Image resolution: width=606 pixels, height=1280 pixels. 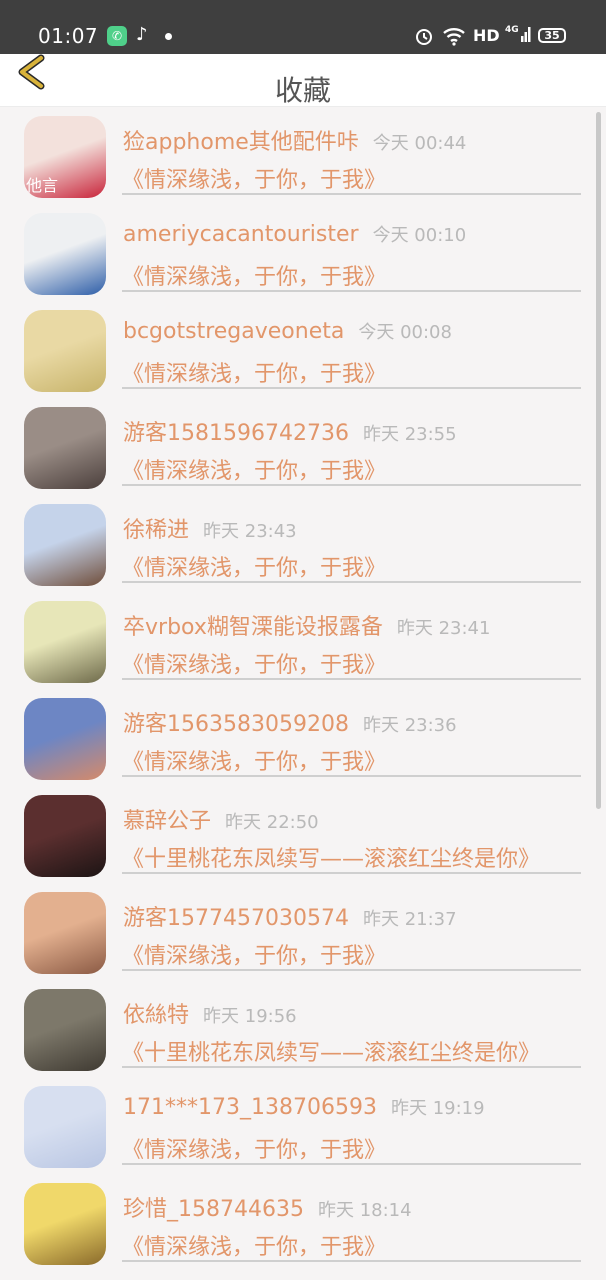 I want to click on user-name: 依絲特, so click(x=156, y=1015).